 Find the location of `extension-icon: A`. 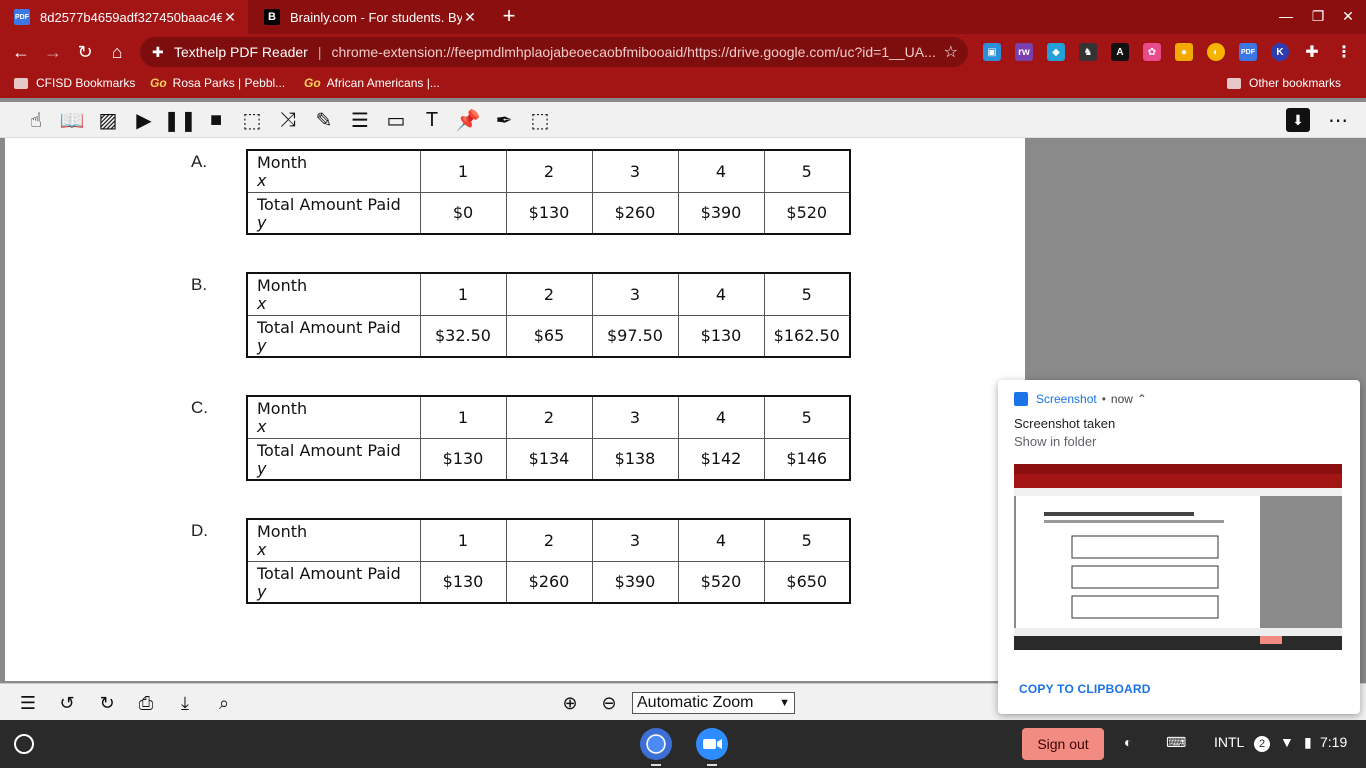

extension-icon: A is located at coordinates (1120, 52).